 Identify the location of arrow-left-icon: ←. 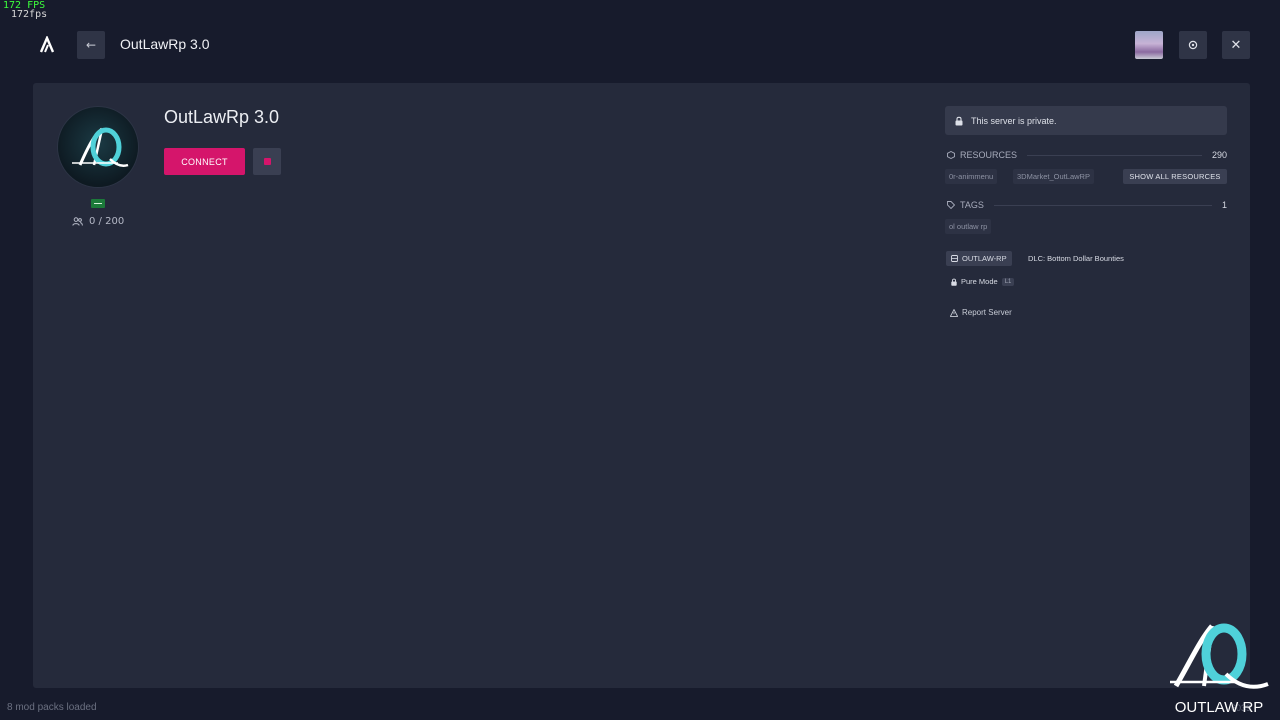
(91, 45).